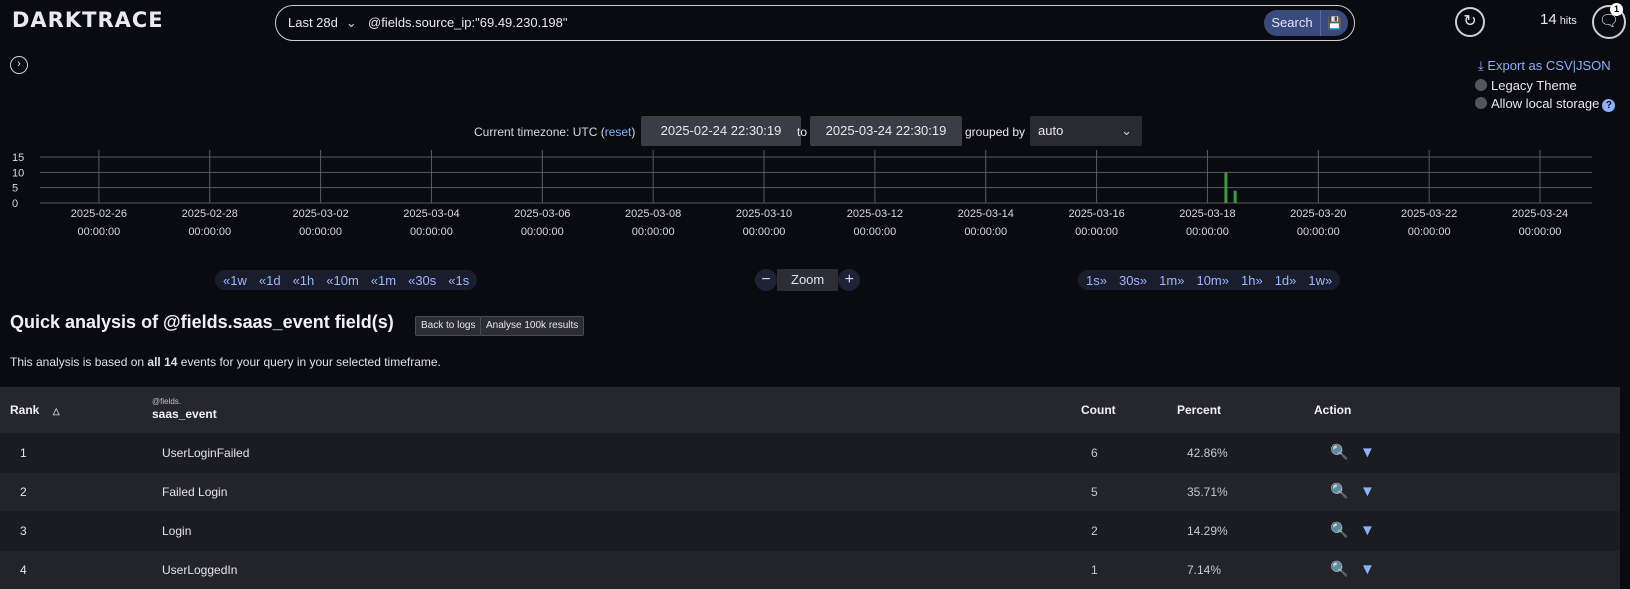 This screenshot has height=589, width=1630. I want to click on timezone-info: Current timezone: UTC (reset), so click(554, 132).